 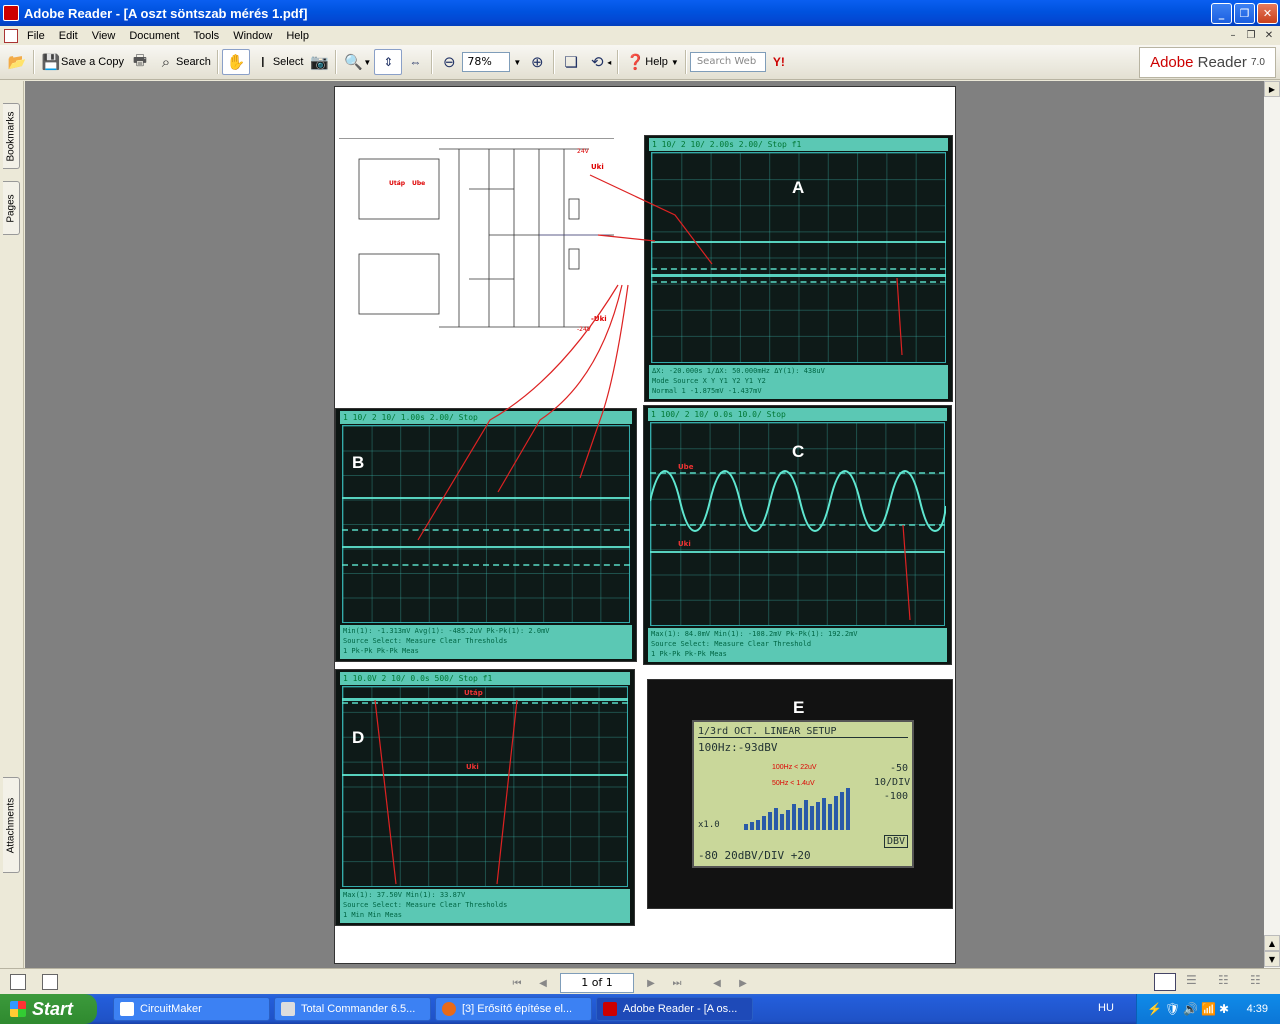 I want to click on rotate-view-button: ⟲ ◂, so click(x=599, y=62).